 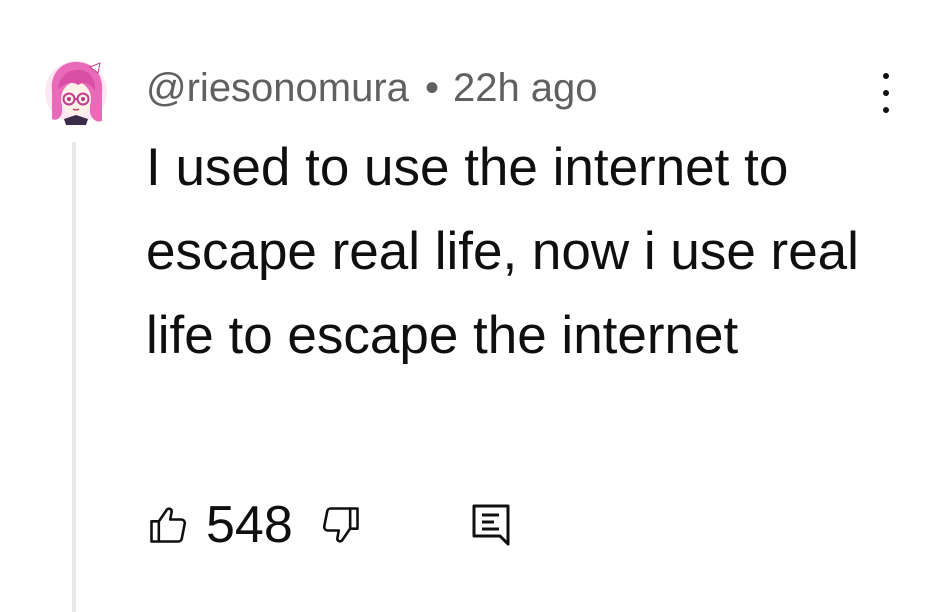 I want to click on dislike-button, so click(x=341, y=525).